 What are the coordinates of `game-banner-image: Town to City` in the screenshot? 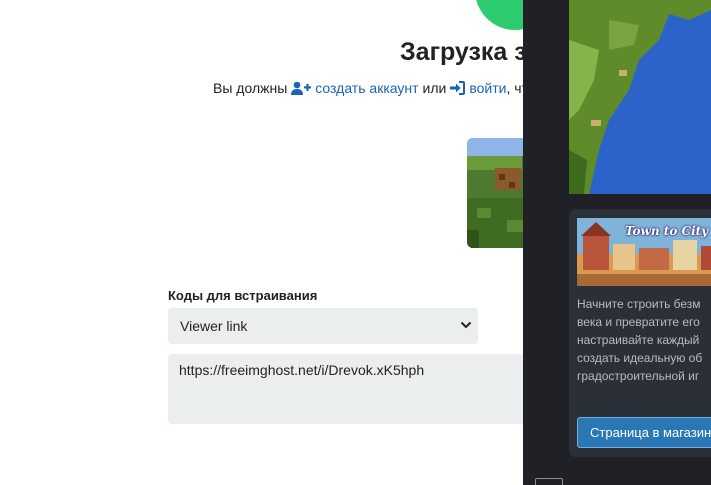 It's located at (644, 252).